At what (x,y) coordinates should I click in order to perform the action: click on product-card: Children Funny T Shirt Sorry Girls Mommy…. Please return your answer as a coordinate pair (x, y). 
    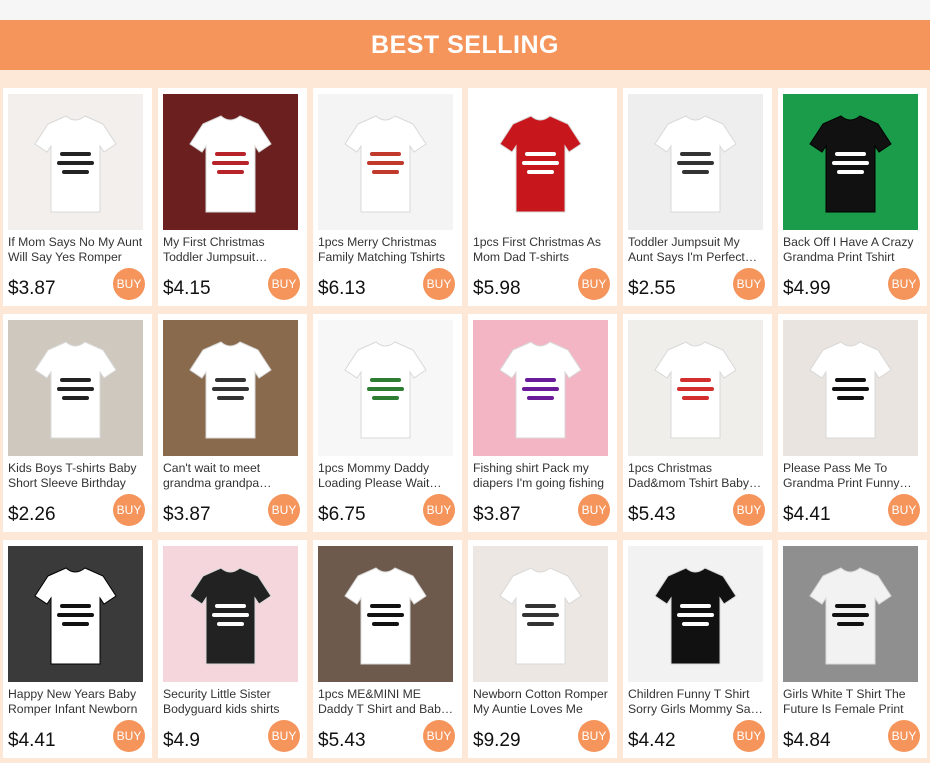
    Looking at the image, I should click on (697, 649).